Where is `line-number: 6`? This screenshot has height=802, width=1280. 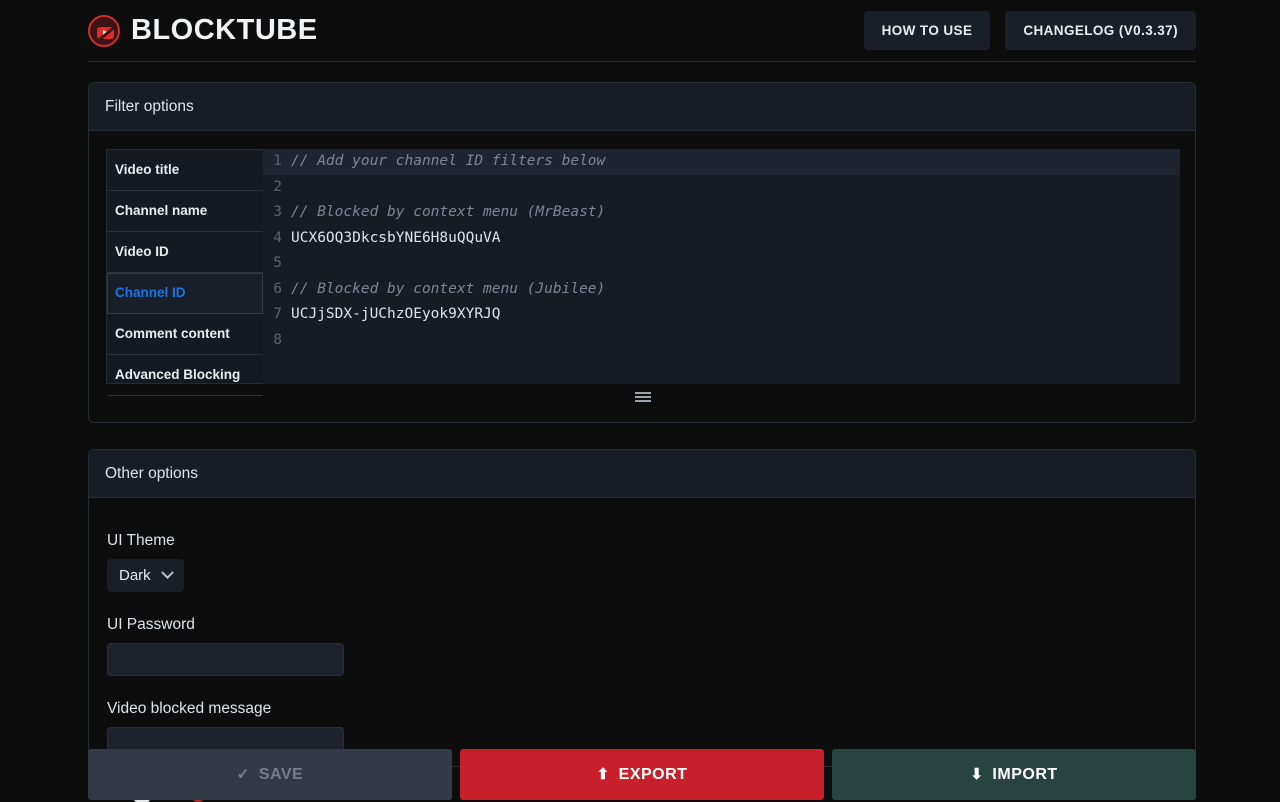
line-number: 6 is located at coordinates (277, 288).